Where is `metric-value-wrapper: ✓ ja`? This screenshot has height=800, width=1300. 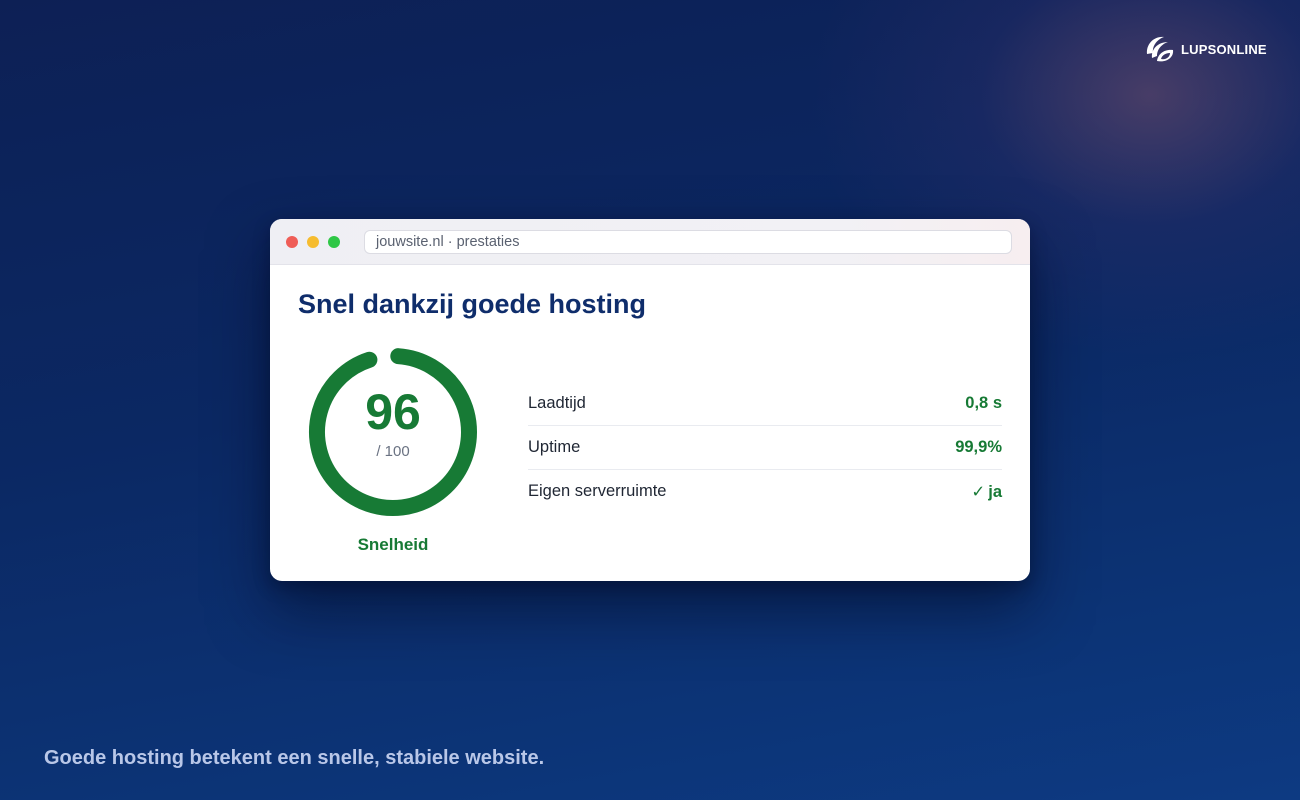
metric-value-wrapper: ✓ ja is located at coordinates (986, 492).